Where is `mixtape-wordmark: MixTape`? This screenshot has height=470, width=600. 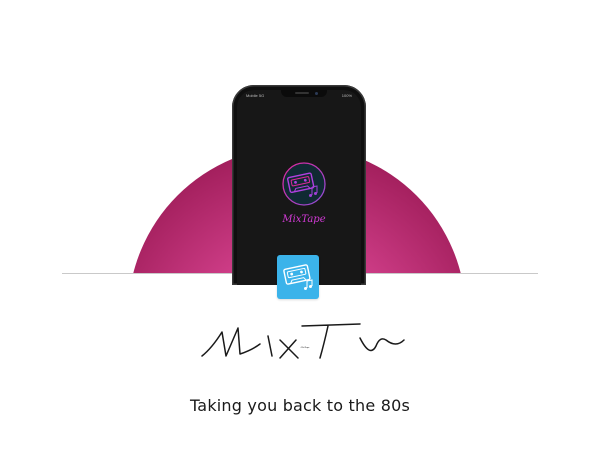
mixtape-wordmark: MixTape is located at coordinates (303, 341).